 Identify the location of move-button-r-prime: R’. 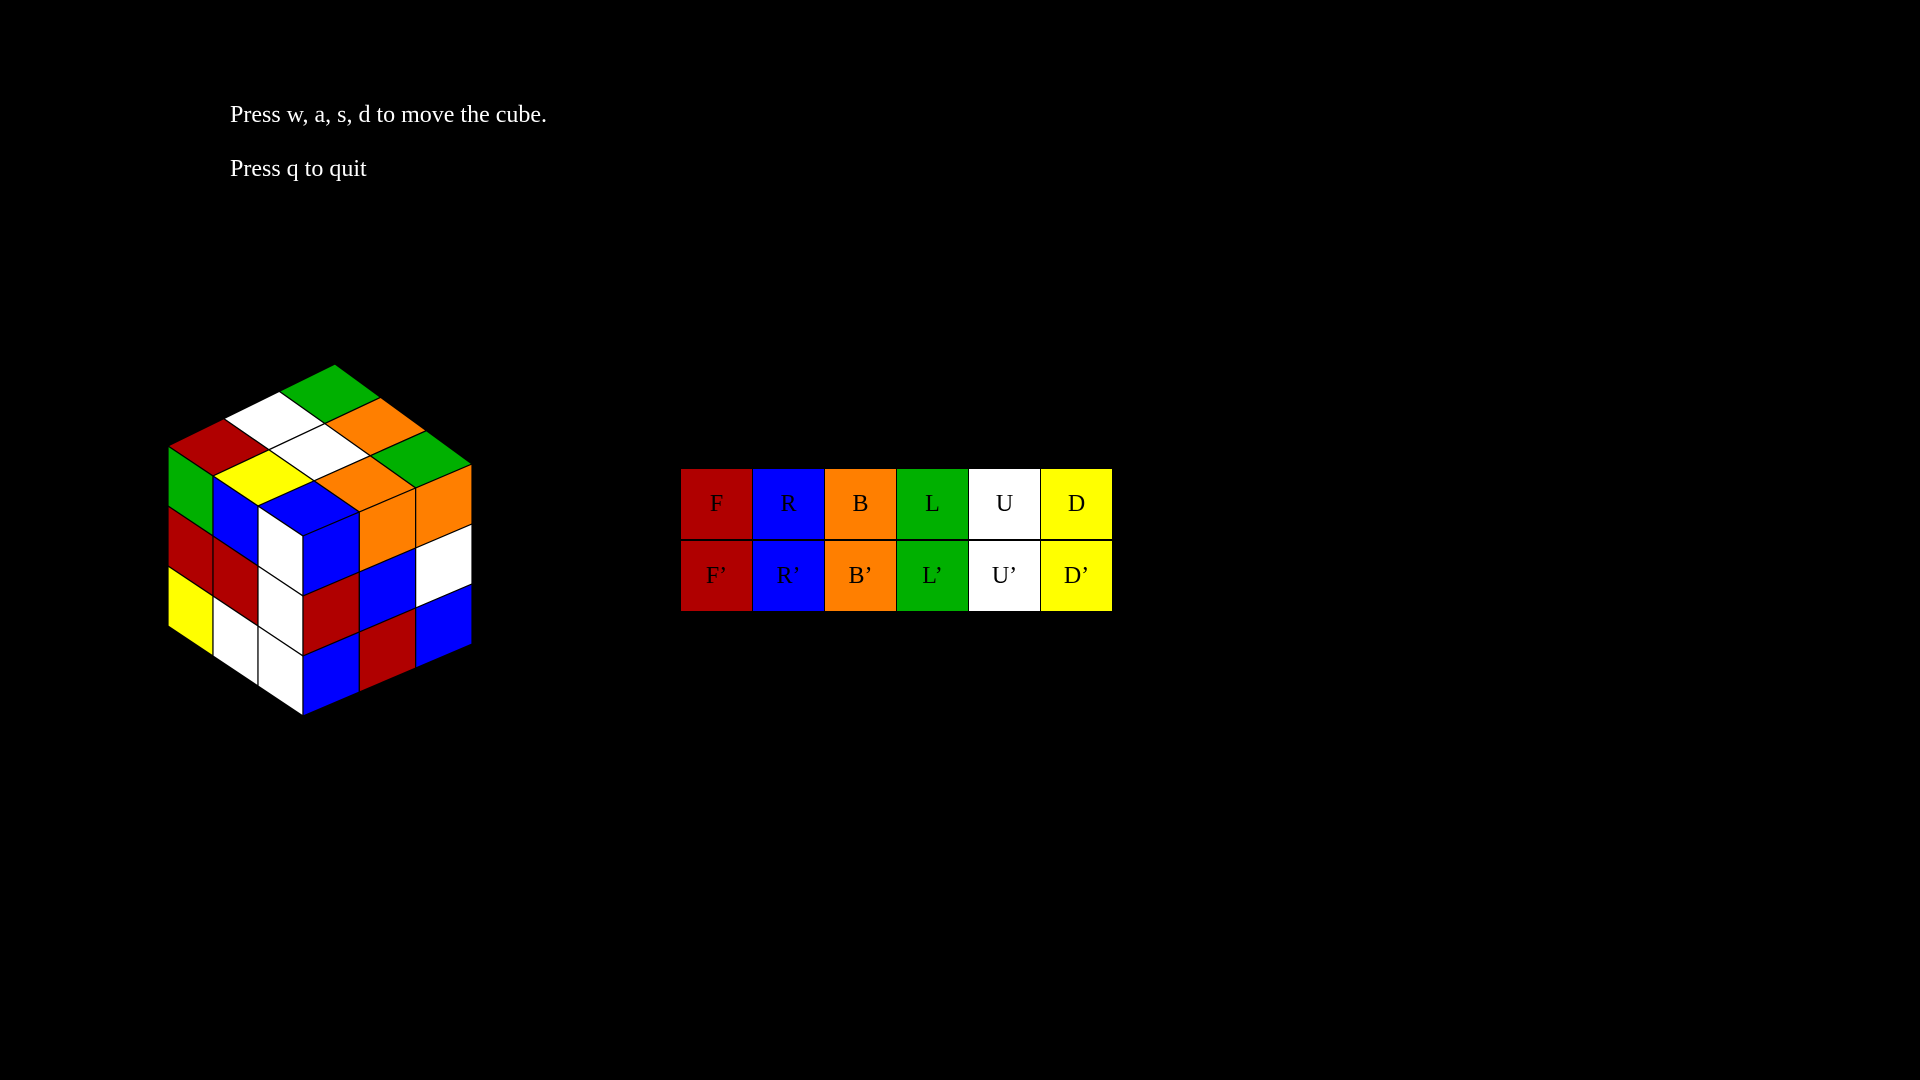
(788, 576).